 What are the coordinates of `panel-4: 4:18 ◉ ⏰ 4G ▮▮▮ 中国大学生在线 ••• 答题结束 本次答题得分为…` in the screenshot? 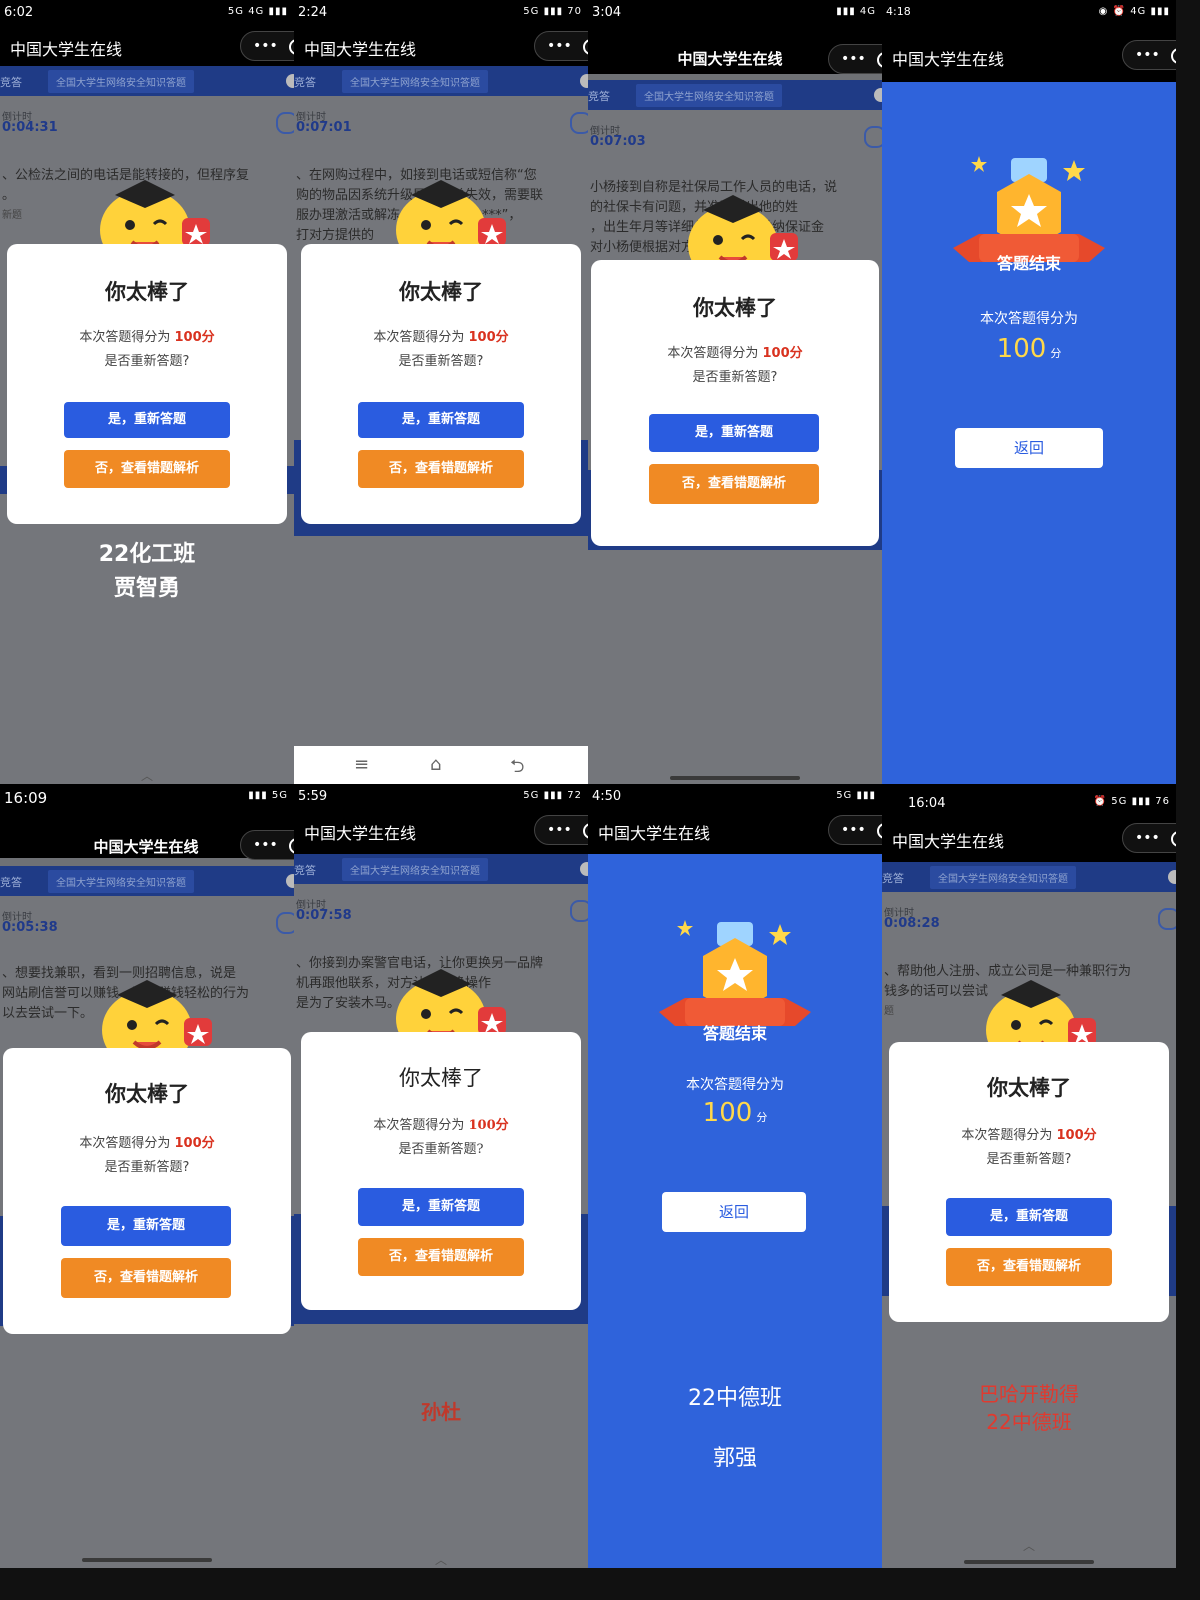 It's located at (1029, 392).